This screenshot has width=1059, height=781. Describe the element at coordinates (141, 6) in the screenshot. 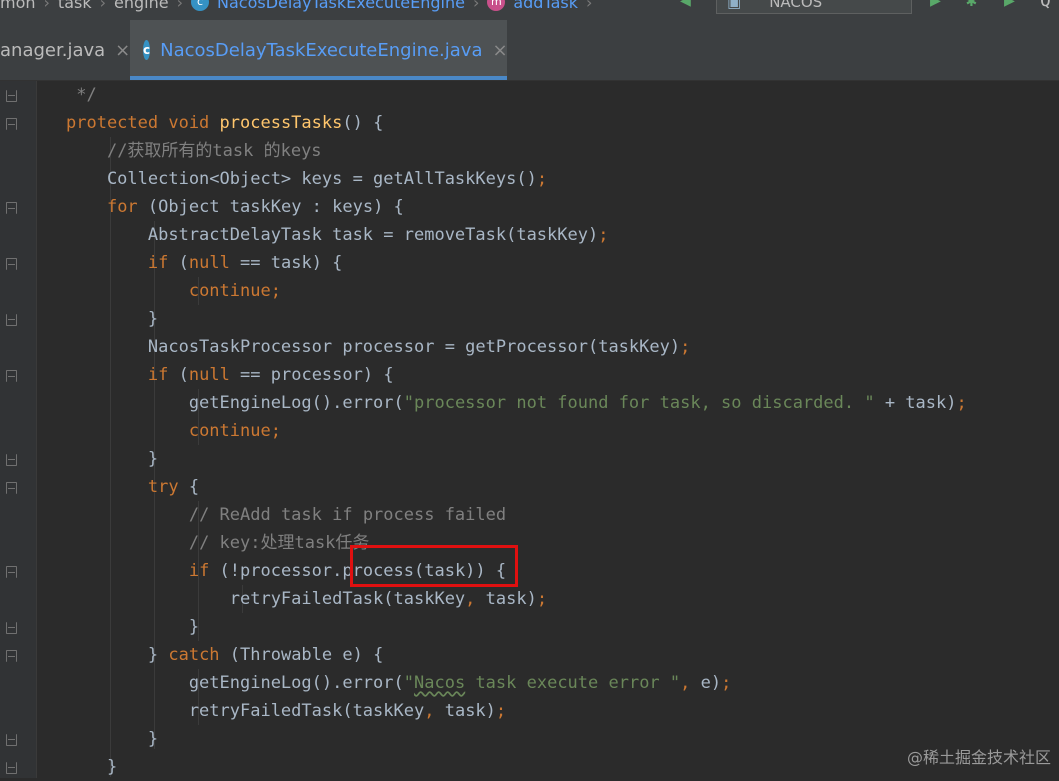

I see `breadcrumb-item-engine: engine` at that location.